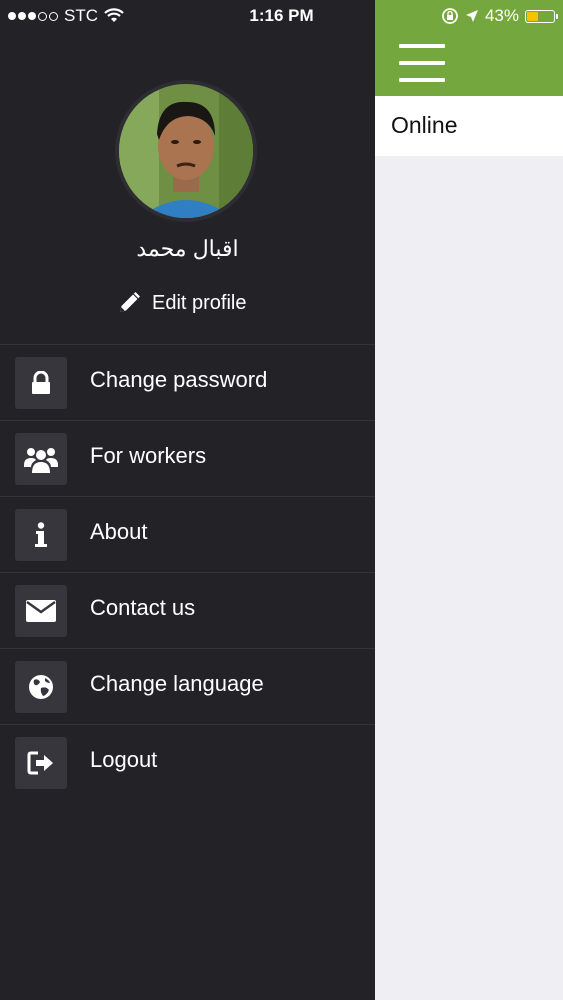  I want to click on menu-label-change-password: Change password, so click(179, 379).